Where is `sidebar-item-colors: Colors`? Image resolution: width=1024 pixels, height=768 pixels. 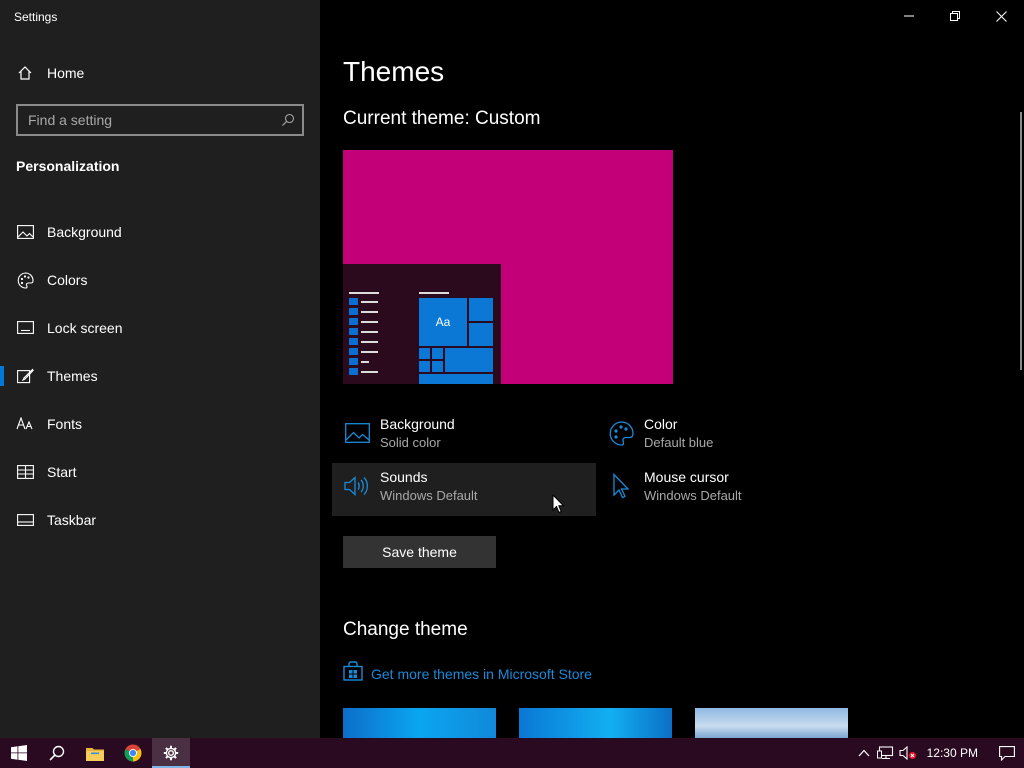 sidebar-item-colors: Colors is located at coordinates (160, 280).